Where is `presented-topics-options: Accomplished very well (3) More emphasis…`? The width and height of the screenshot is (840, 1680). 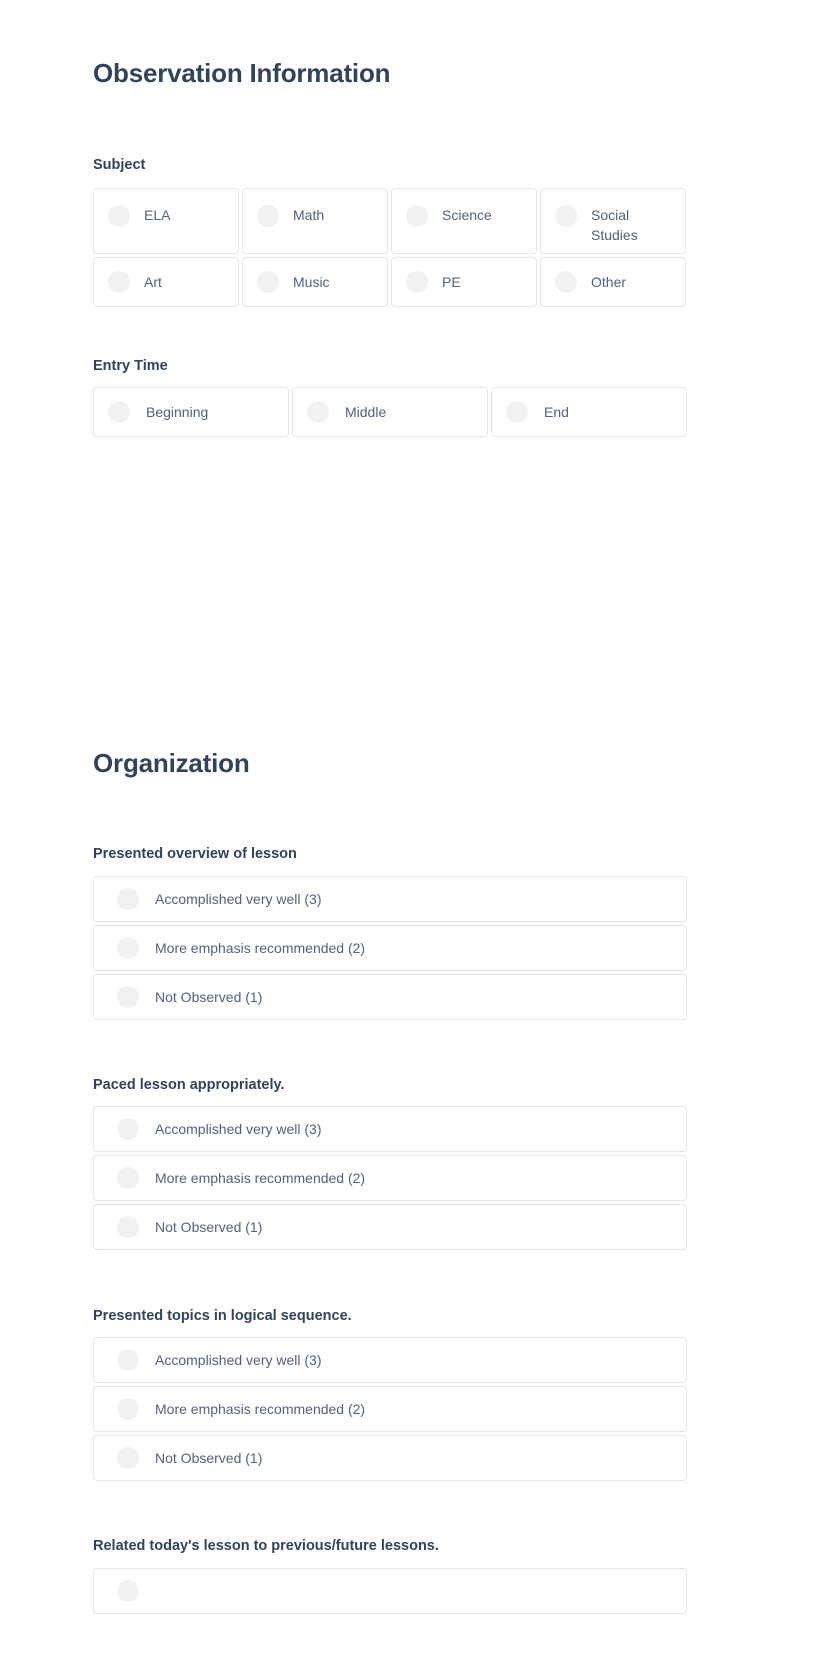
presented-topics-options: Accomplished very well (3) More emphasis… is located at coordinates (390, 1409).